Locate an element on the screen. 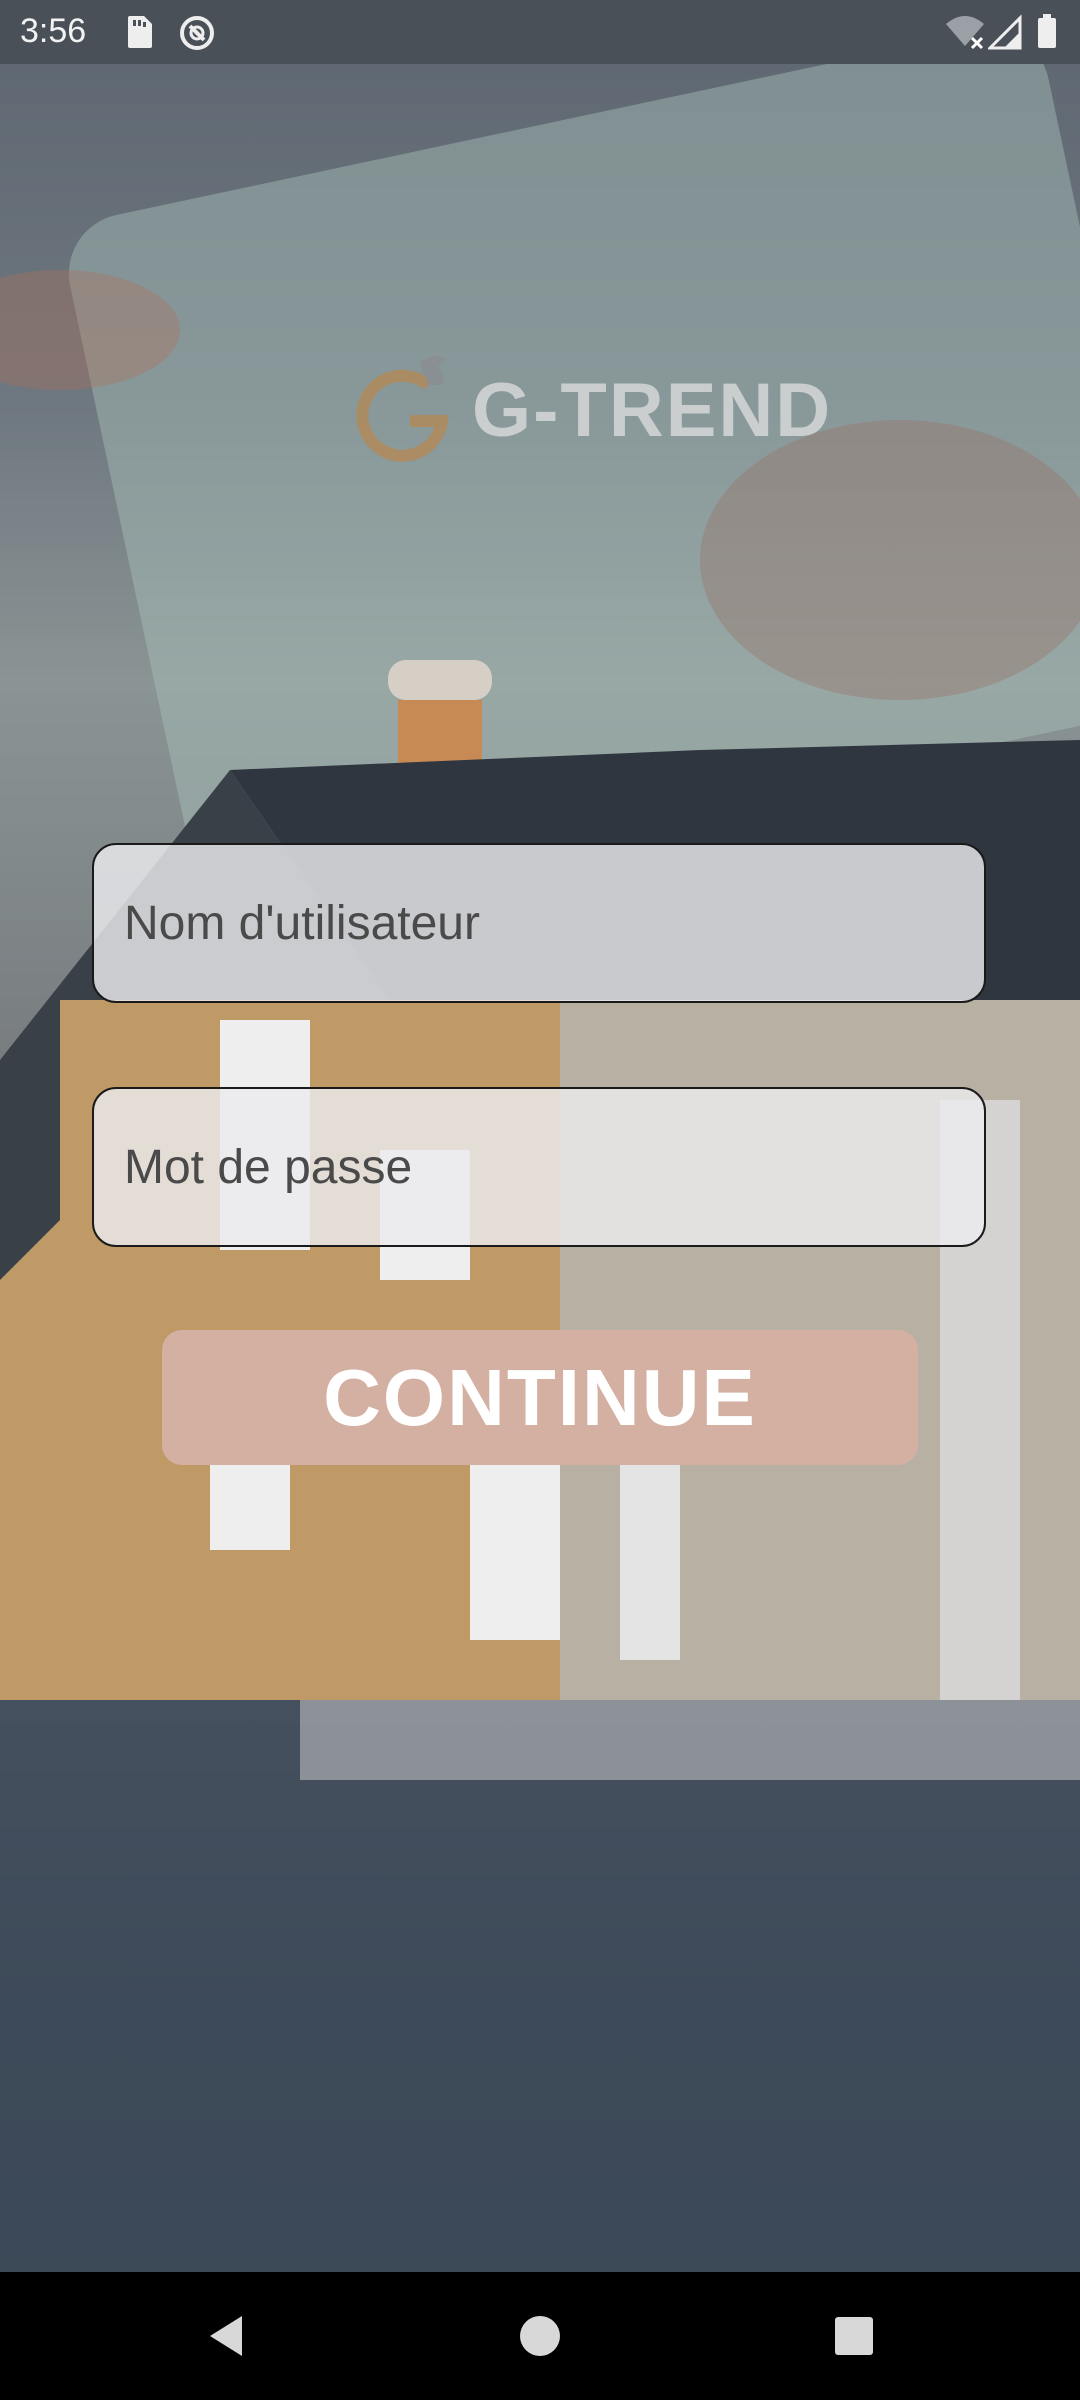 Image resolution: width=1080 pixels, height=2400 pixels. username-input is located at coordinates (539, 923).